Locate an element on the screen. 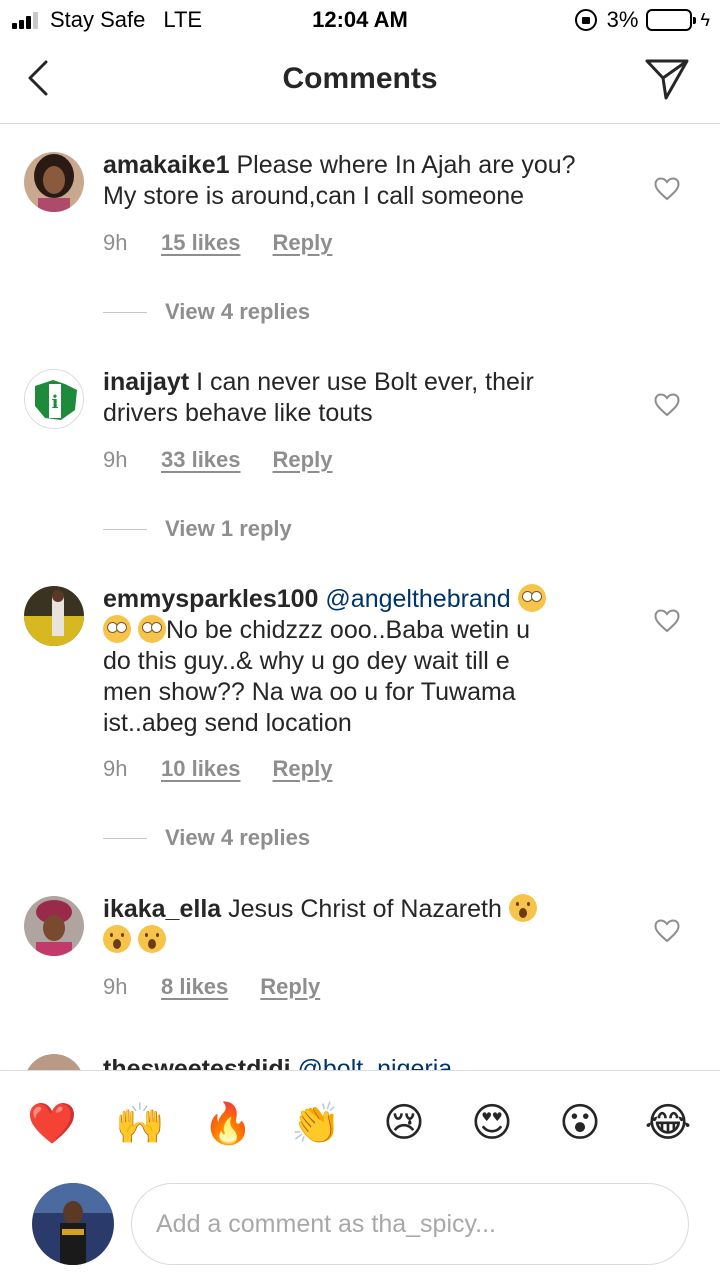 This screenshot has height=1280, width=720. comment-likes-link: 33 likes is located at coordinates (201, 460).